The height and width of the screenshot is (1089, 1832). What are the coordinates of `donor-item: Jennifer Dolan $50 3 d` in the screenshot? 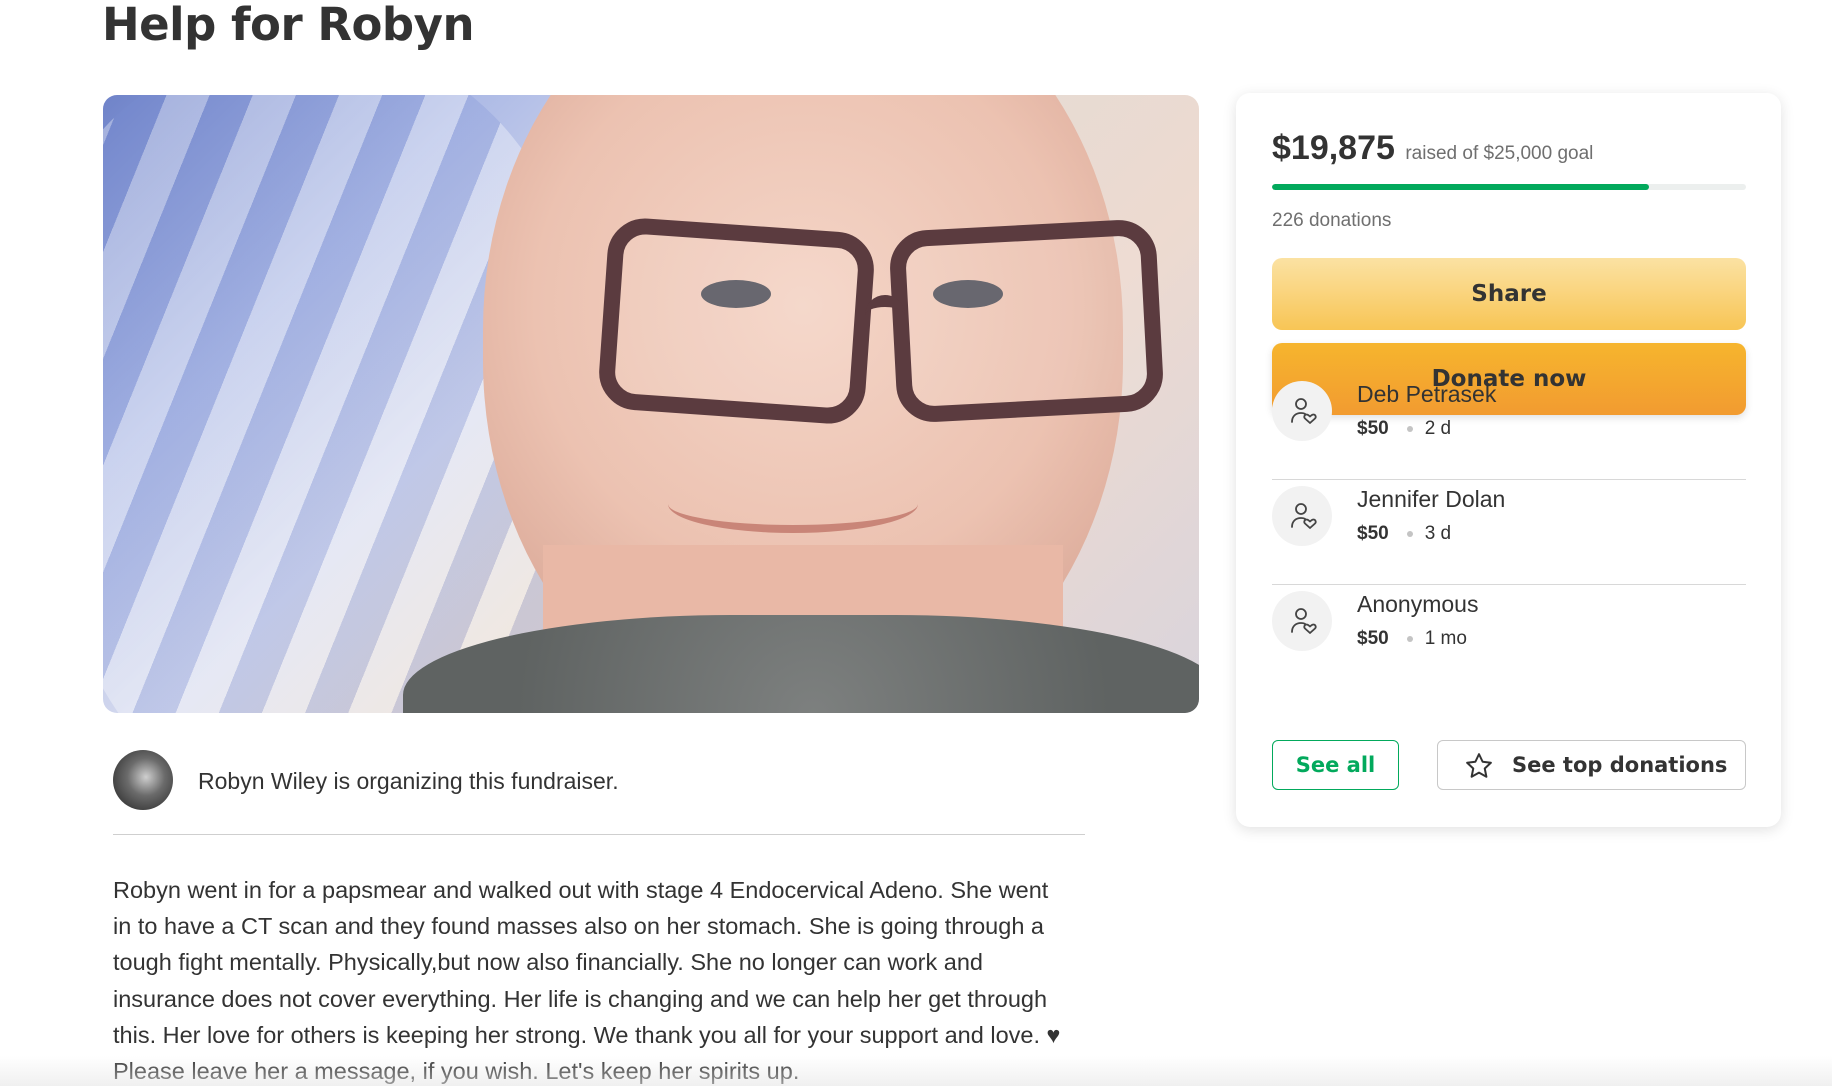 It's located at (1509, 532).